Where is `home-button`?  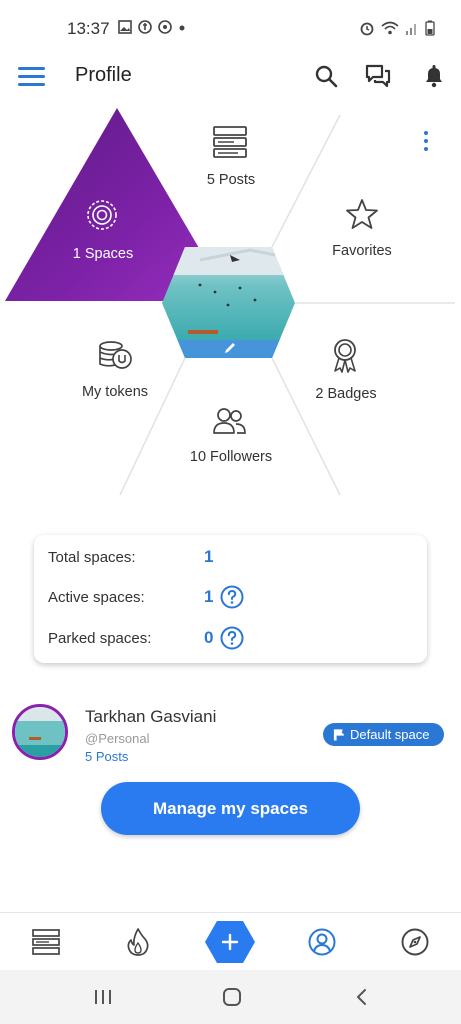 home-button is located at coordinates (232, 997).